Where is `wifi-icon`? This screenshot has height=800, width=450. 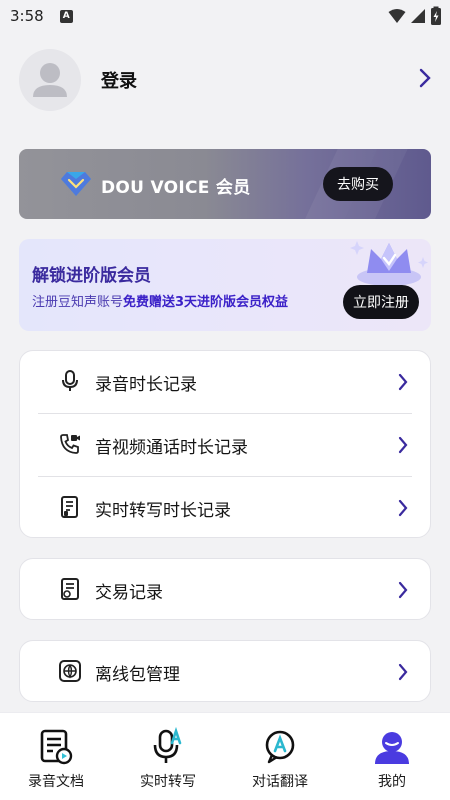 wifi-icon is located at coordinates (397, 16).